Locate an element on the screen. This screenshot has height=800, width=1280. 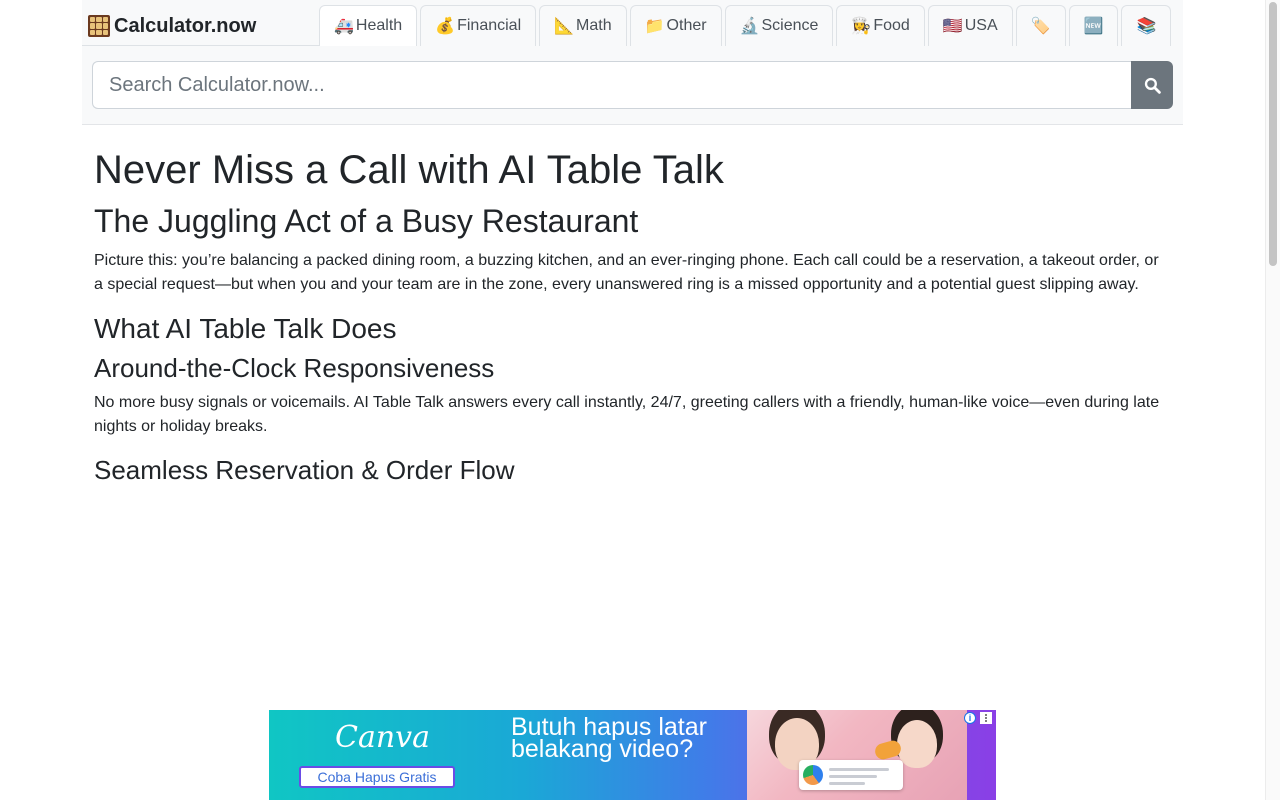
tab-books: 📚 is located at coordinates (1146, 25).